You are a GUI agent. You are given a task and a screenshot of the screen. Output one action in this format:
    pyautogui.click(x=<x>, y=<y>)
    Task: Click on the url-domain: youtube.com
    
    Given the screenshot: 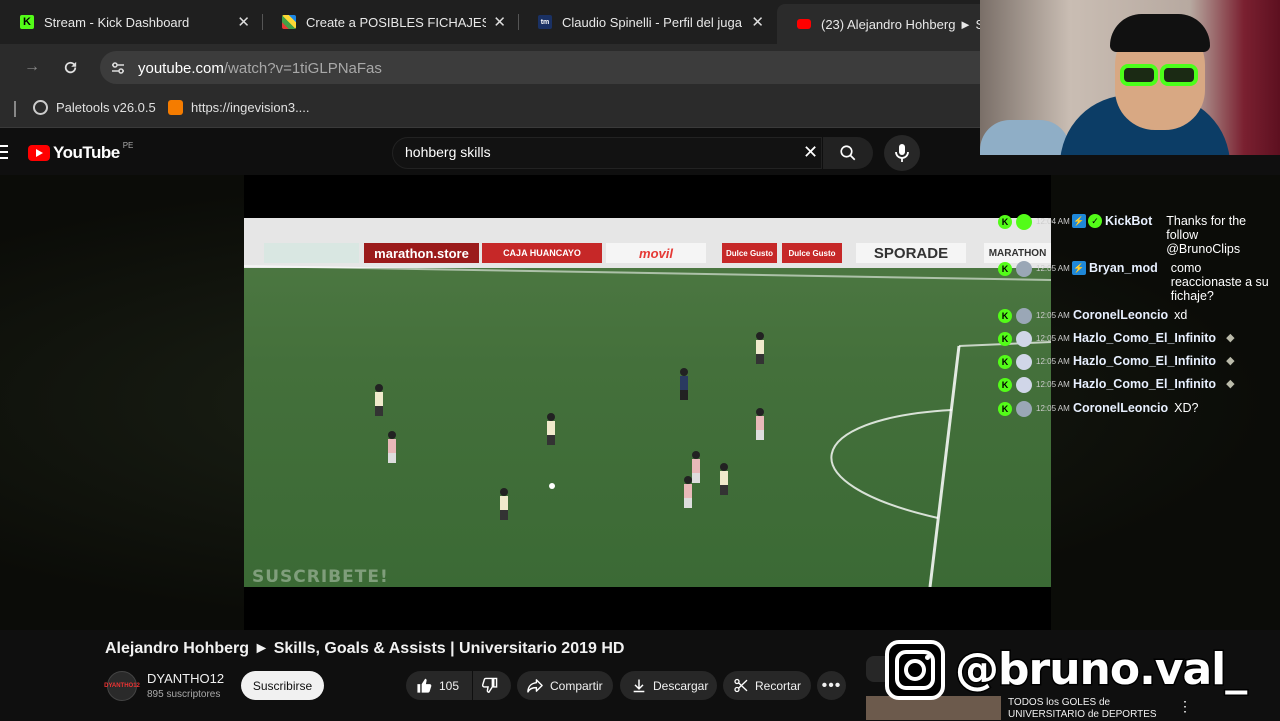 What is the action you would take?
    pyautogui.click(x=181, y=68)
    